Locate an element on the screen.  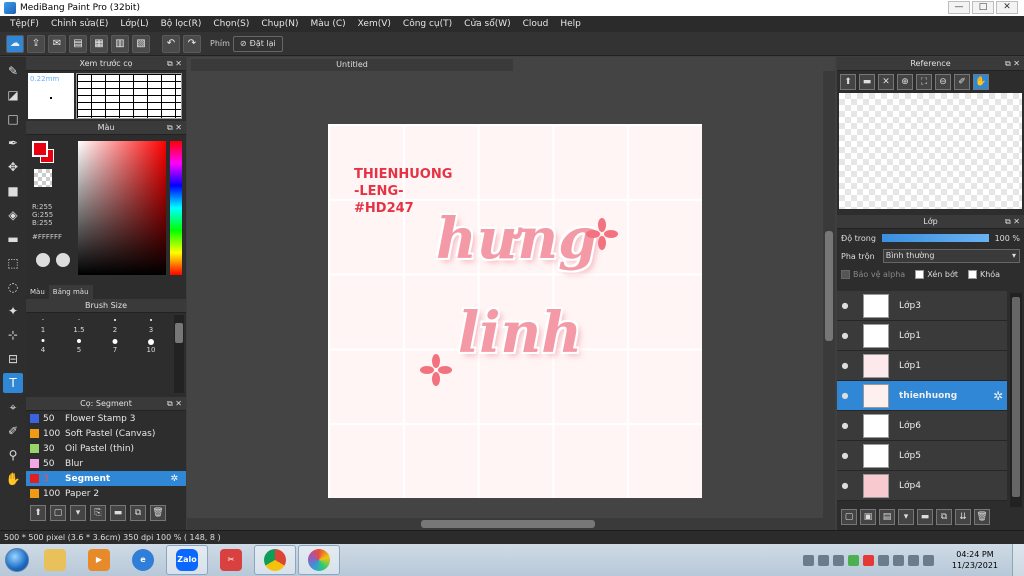
canvas-horizontal-scrollbar is located at coordinates (511, 524).